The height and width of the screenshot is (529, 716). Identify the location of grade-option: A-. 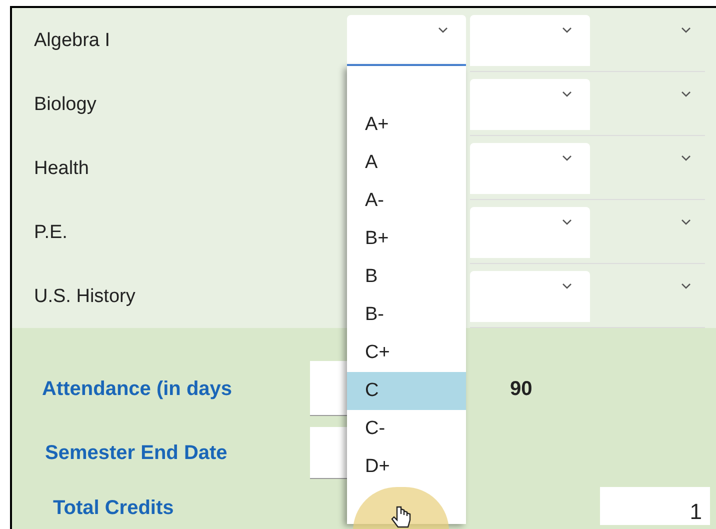
(406, 201).